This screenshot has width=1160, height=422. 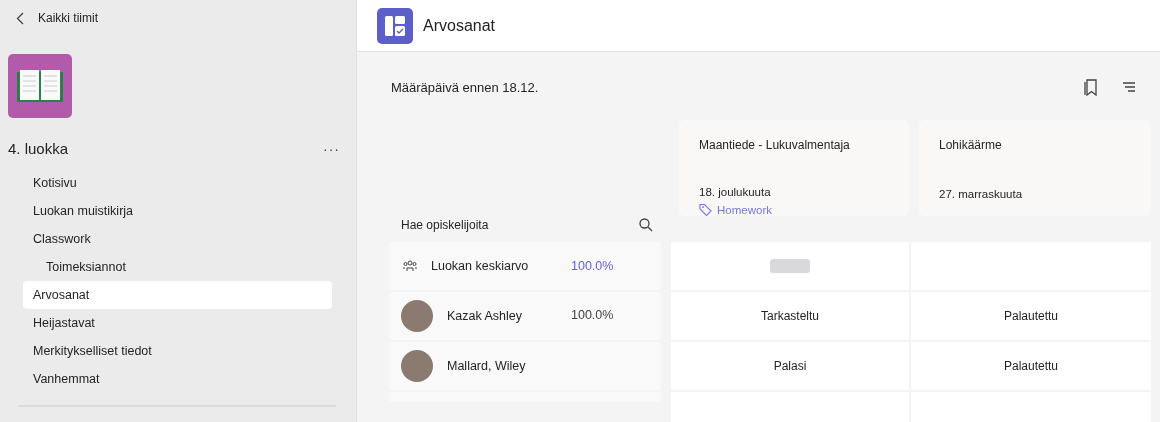 What do you see at coordinates (794, 168) in the screenshot?
I see `assignment-card: Maantiede - Lukuvalmentaja 18. joulukuuta Homework` at bounding box center [794, 168].